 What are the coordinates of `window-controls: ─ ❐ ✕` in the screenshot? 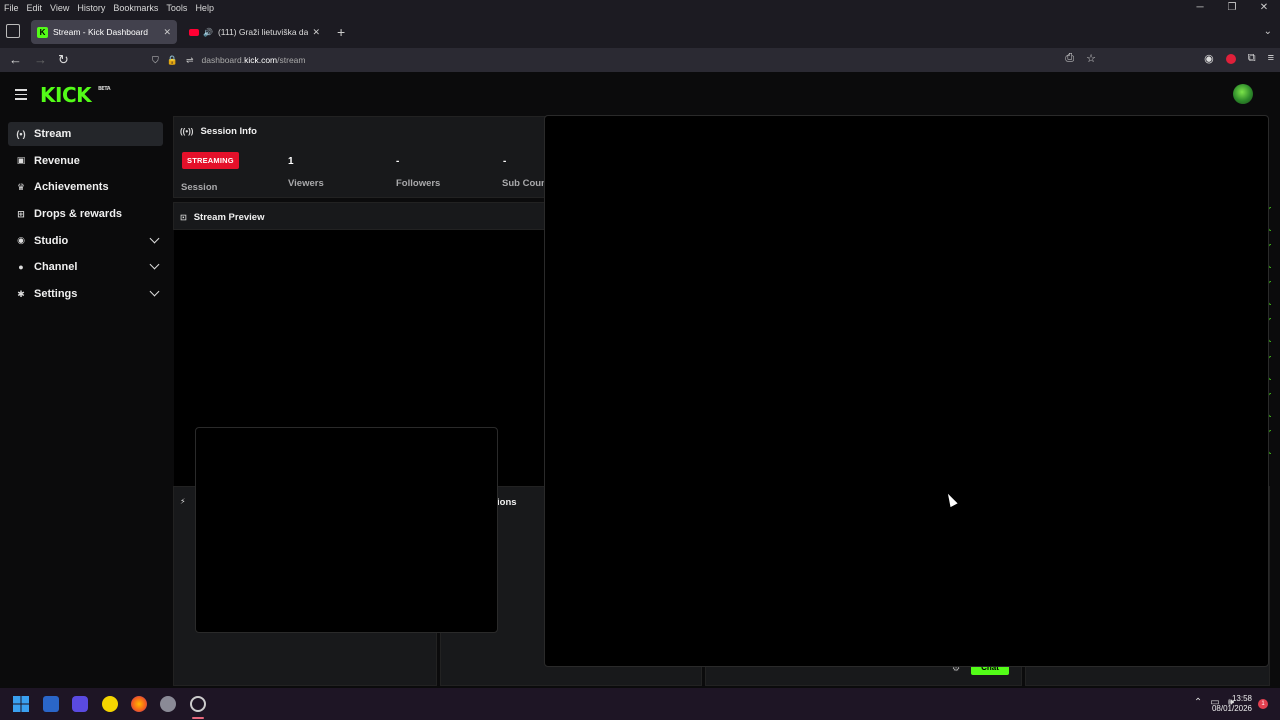 It's located at (1232, 8).